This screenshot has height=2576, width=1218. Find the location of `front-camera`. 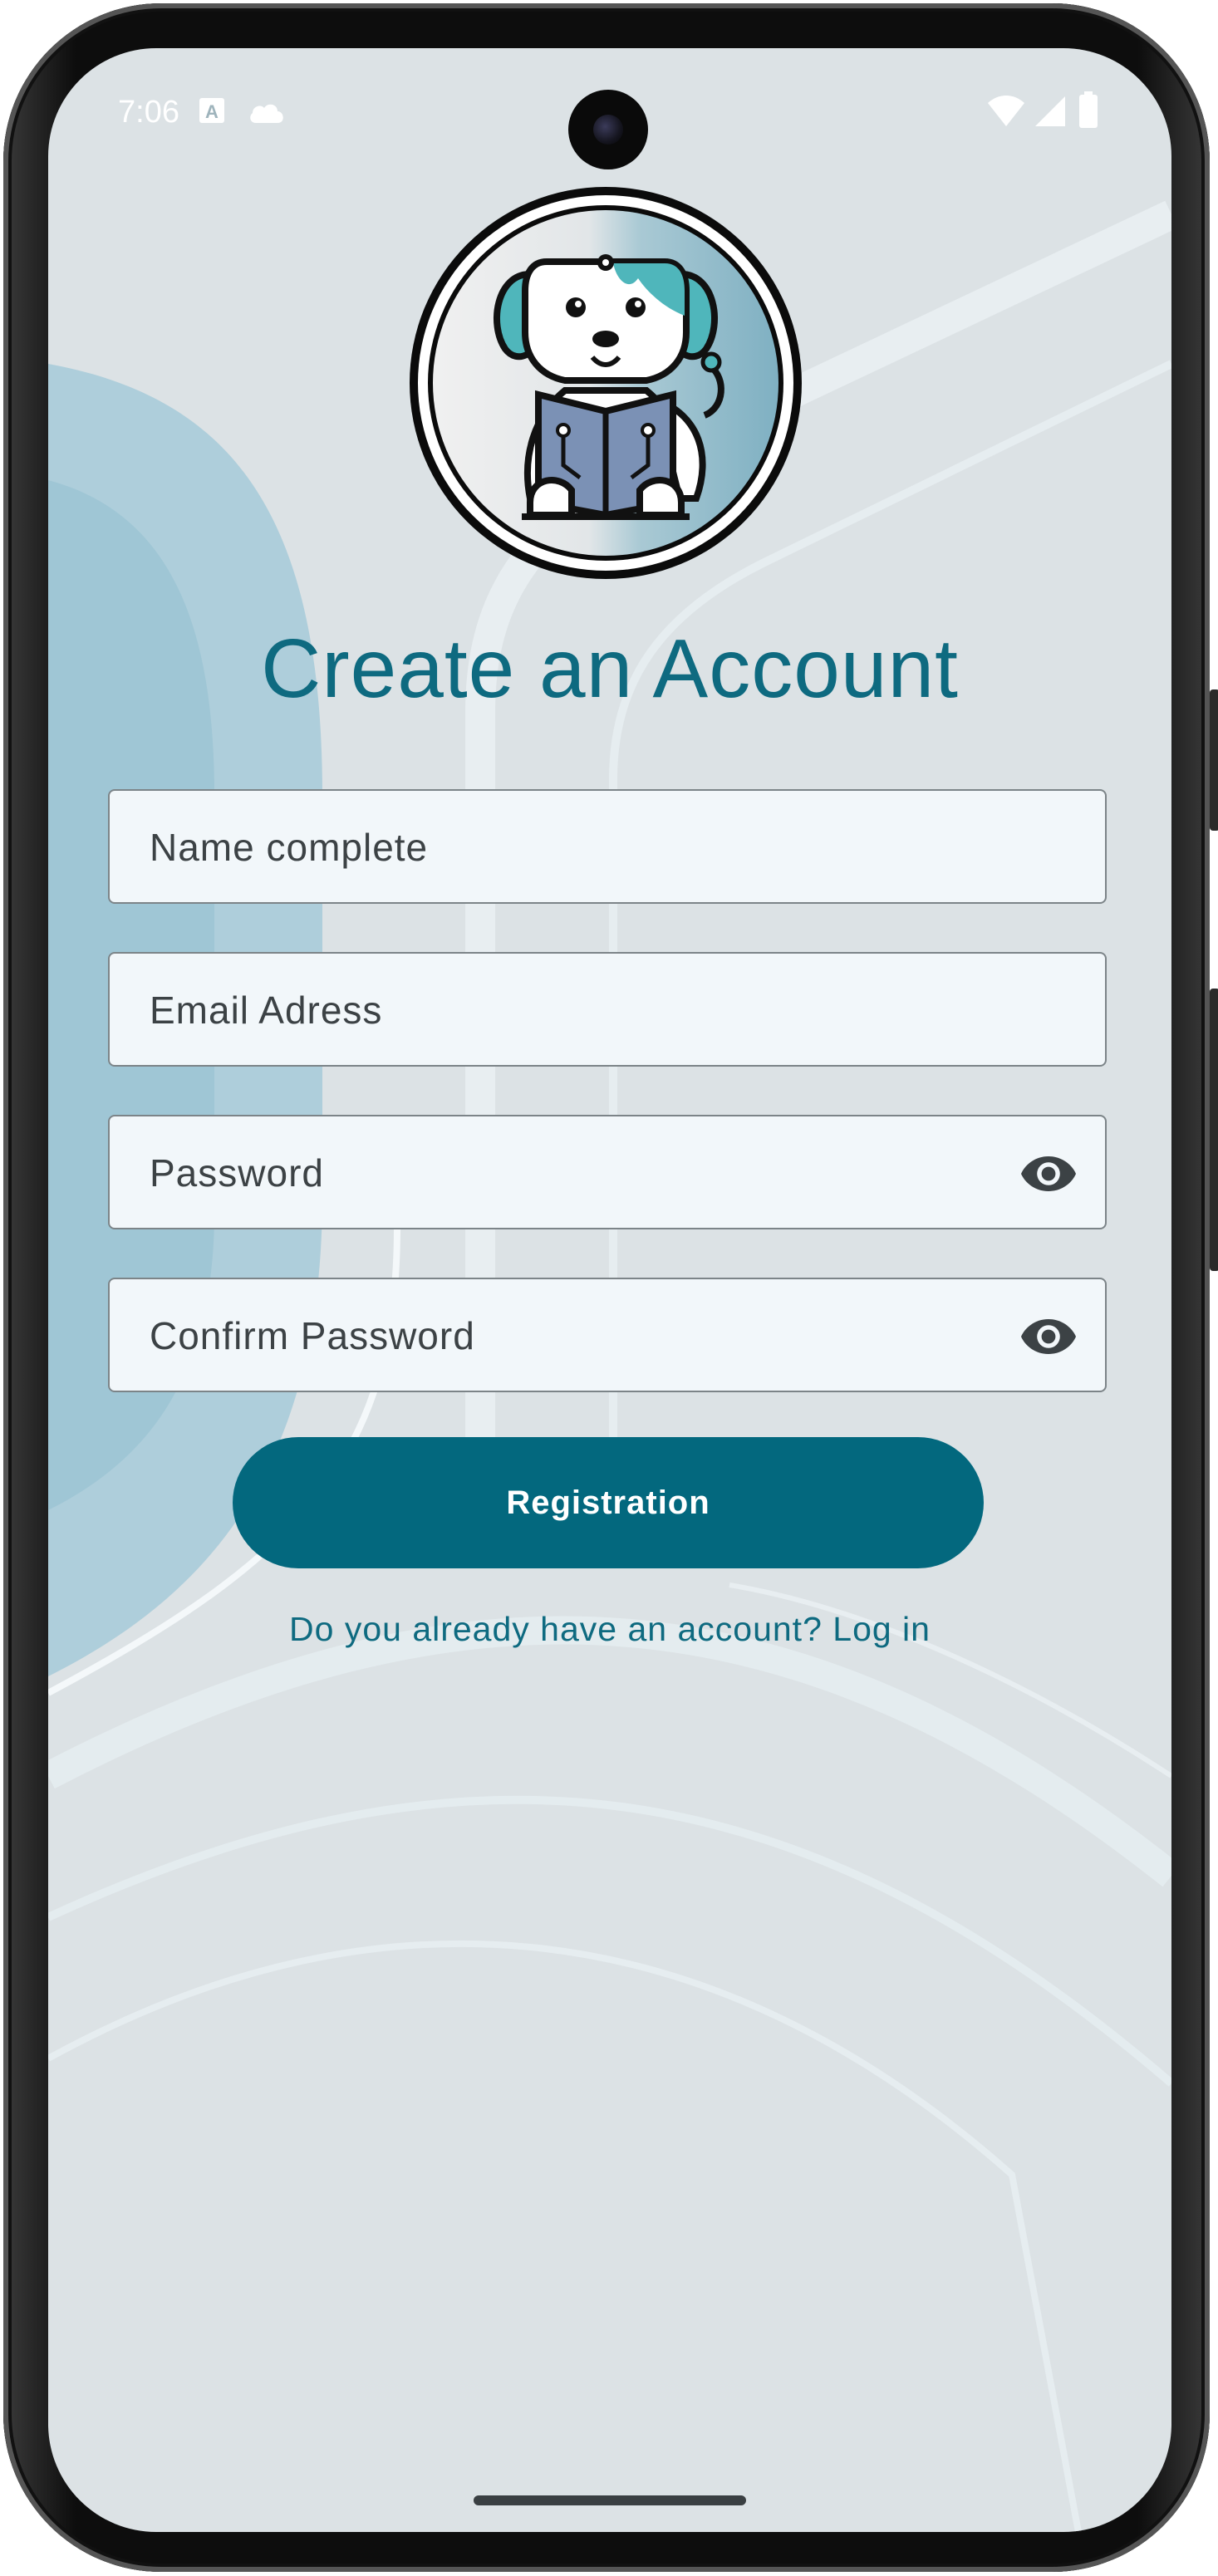

front-camera is located at coordinates (608, 129).